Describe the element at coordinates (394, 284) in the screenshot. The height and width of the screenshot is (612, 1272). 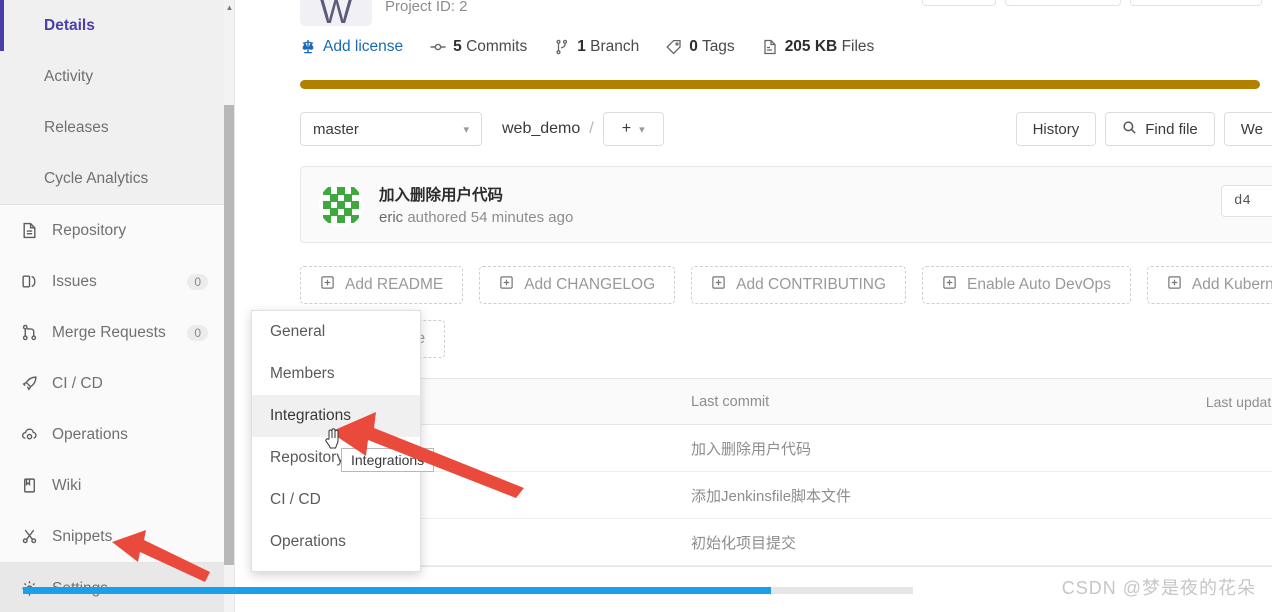
I see `add-readme-label: Add README` at that location.